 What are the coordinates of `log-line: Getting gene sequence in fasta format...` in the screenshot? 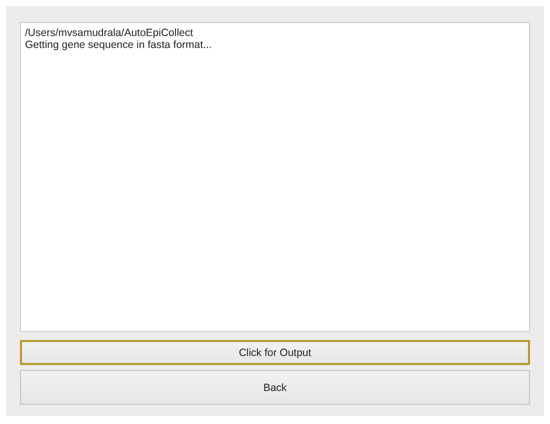 It's located at (119, 45).